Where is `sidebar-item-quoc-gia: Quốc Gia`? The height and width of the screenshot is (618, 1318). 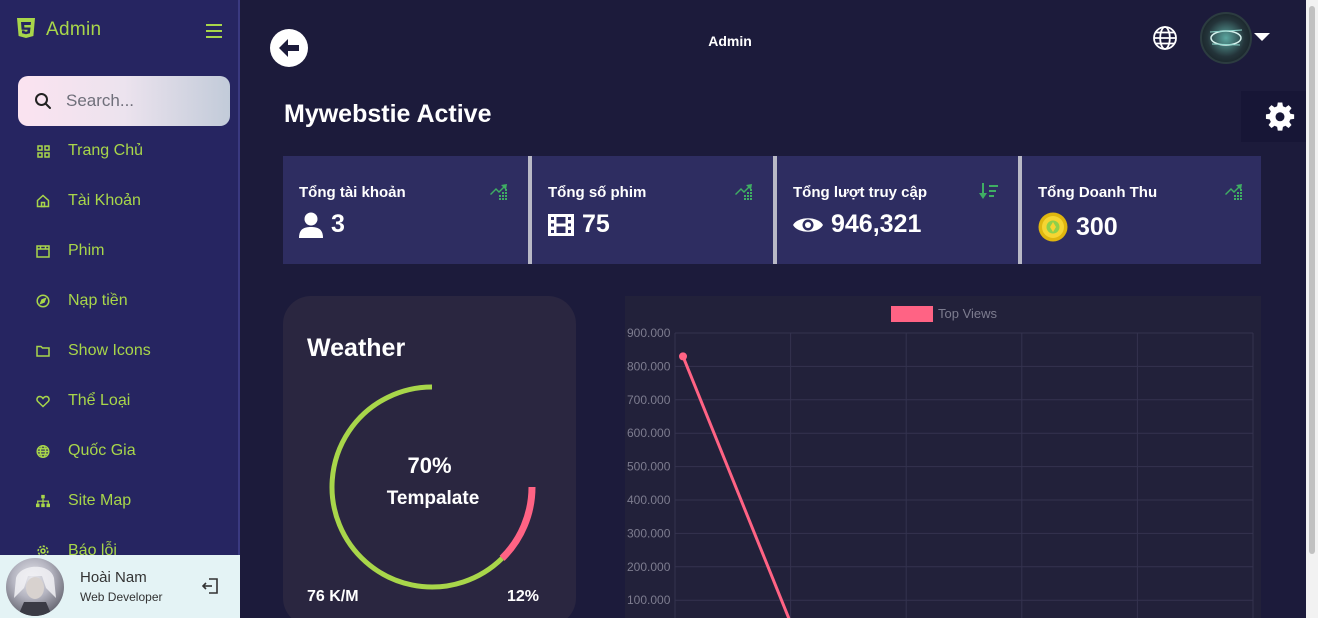
sidebar-item-quoc-gia: Quốc Gia is located at coordinates (119, 451).